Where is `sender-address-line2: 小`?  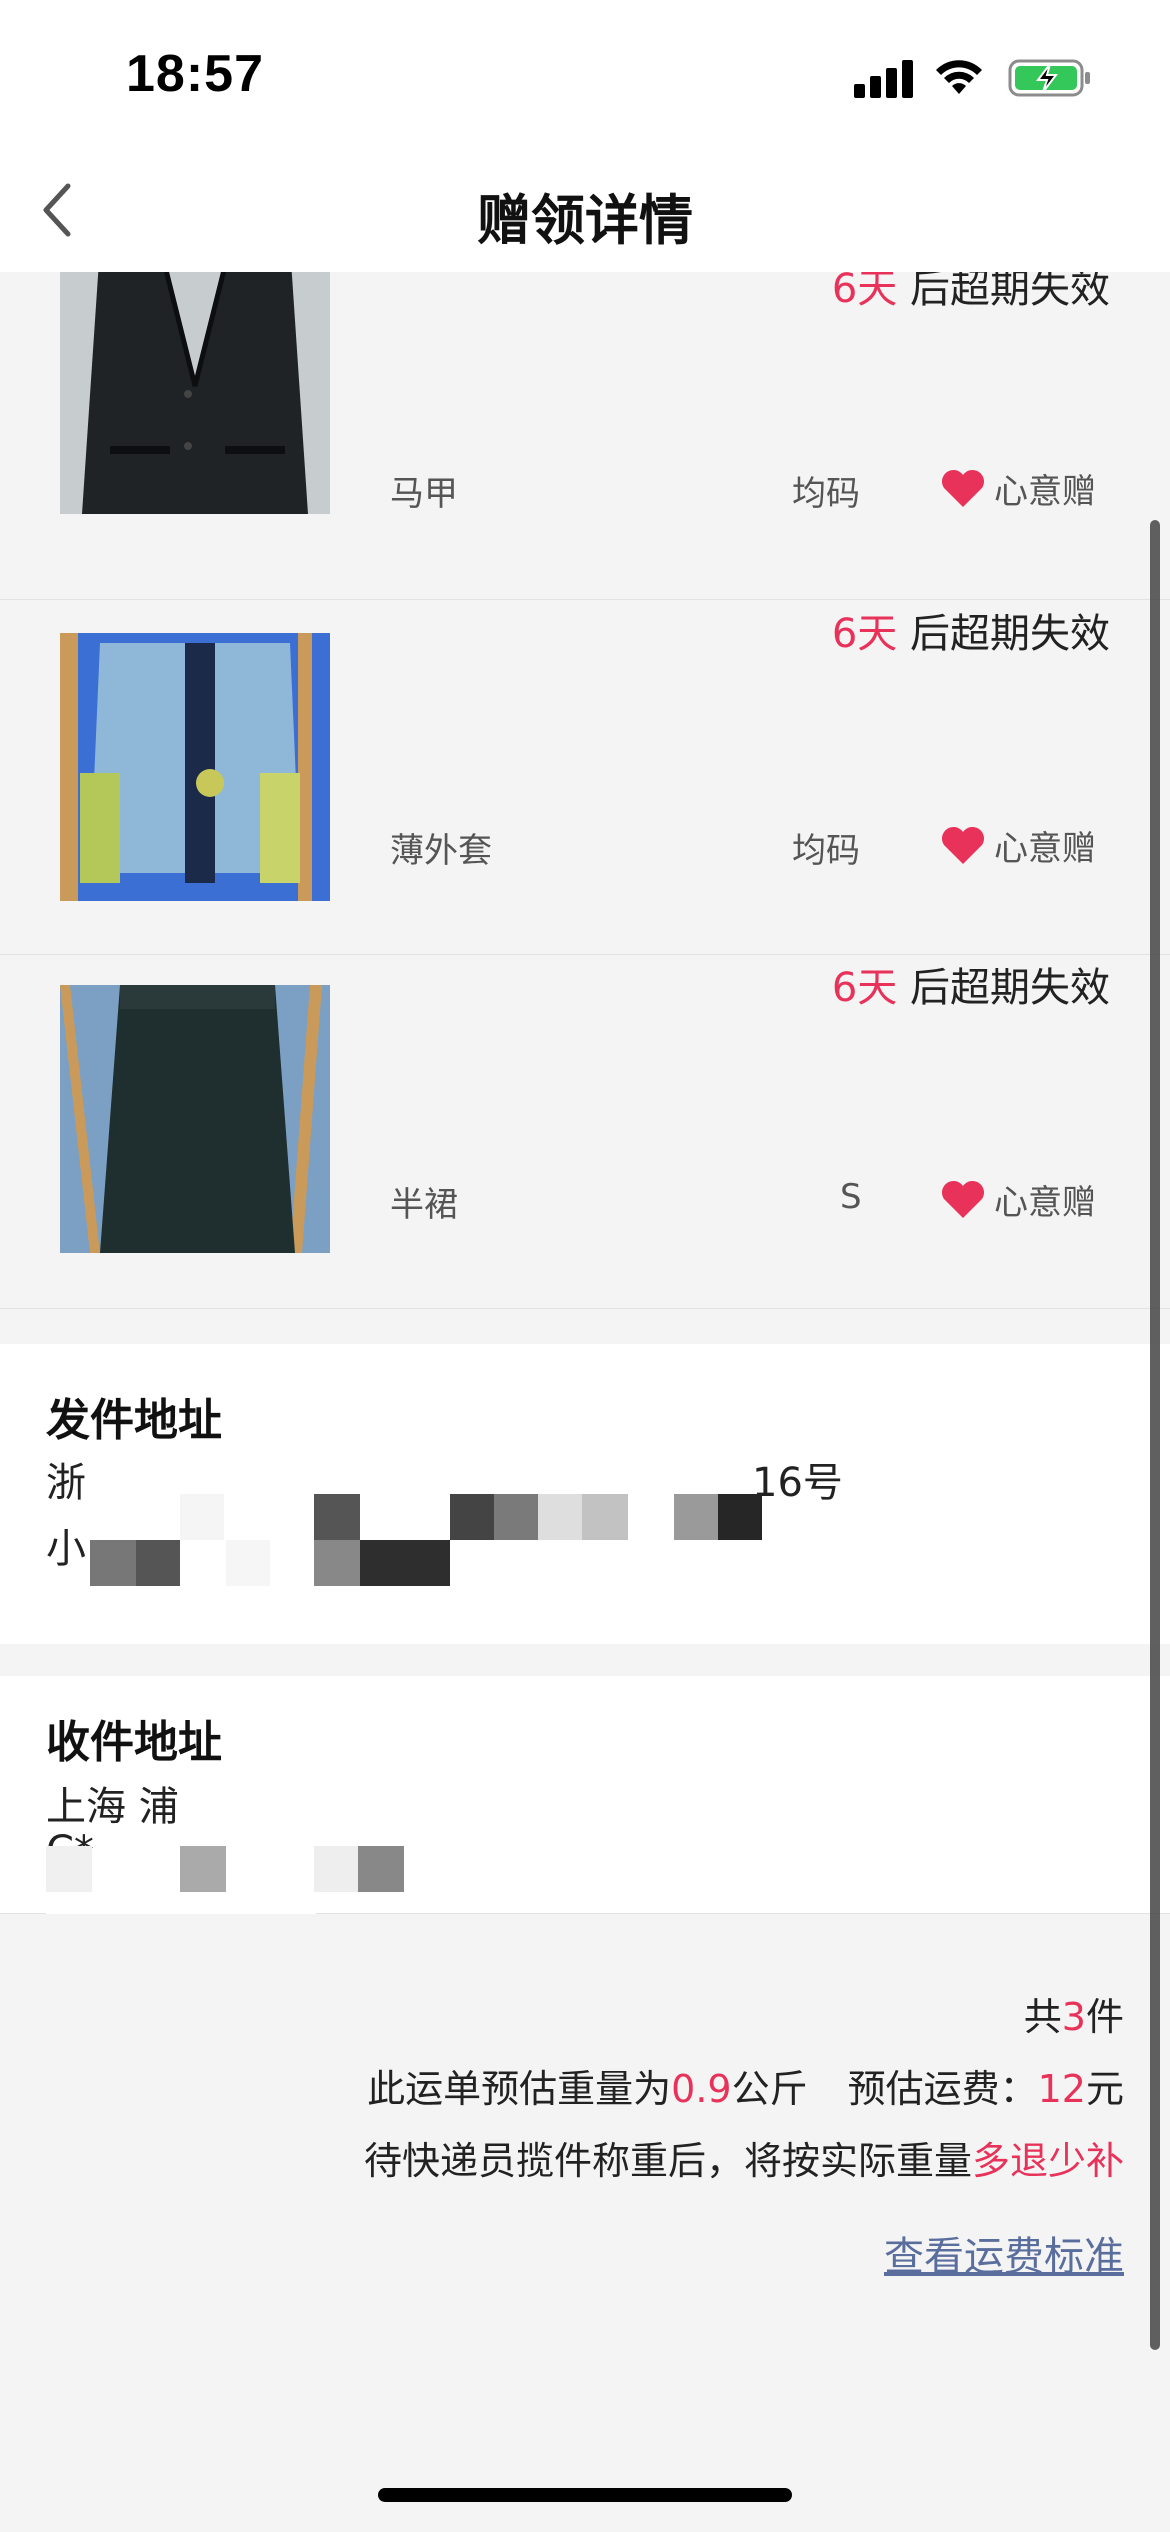
sender-address-line2: 小 is located at coordinates (66, 1549).